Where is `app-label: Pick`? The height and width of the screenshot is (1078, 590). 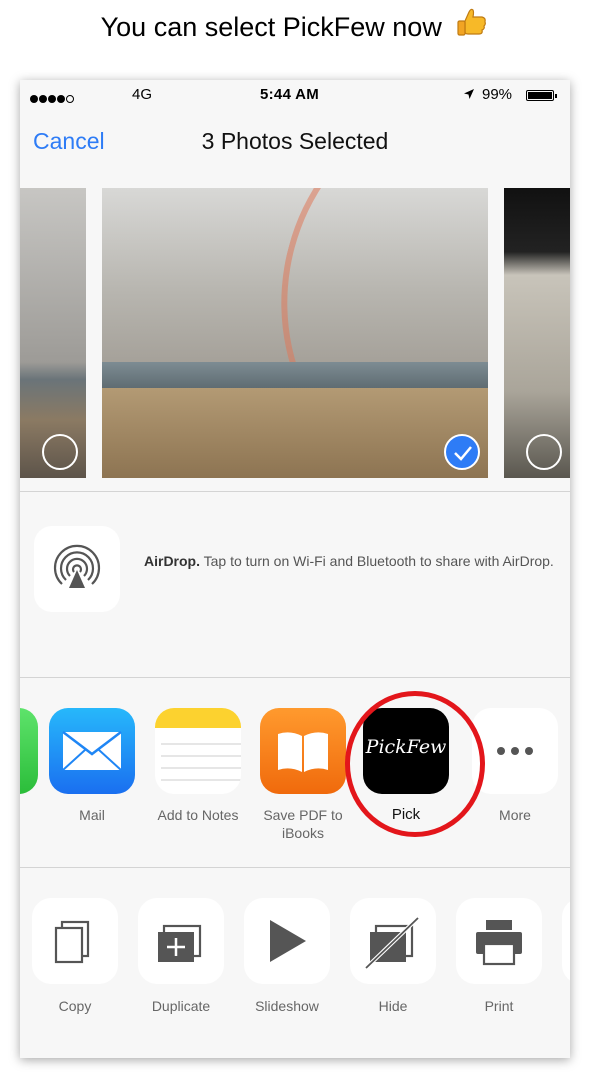
app-label: Pick is located at coordinates (406, 814).